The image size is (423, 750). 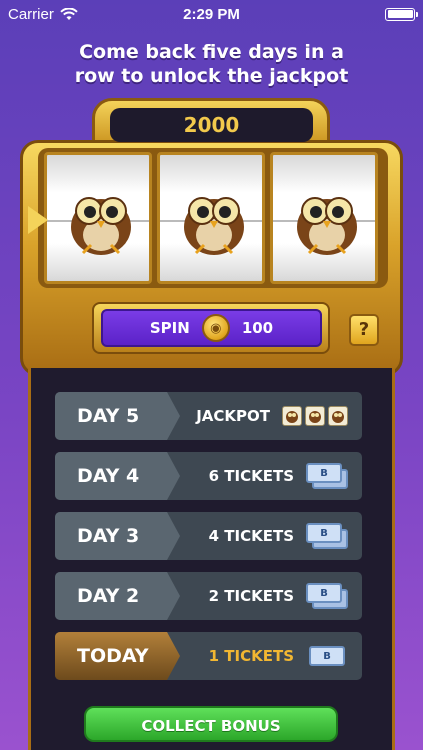 I want to click on day-reward: 2 TICKETS B B, so click(x=271, y=596).